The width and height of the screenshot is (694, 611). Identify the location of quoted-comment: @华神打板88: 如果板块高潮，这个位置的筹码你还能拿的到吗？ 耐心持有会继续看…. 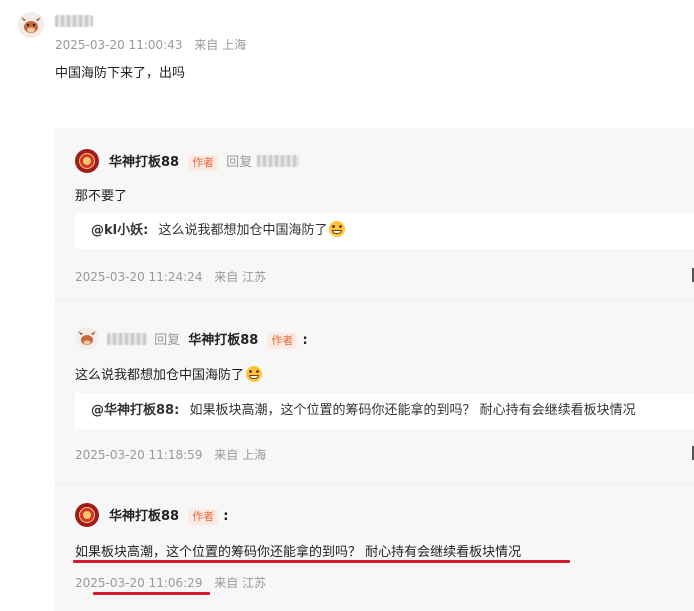
(384, 411).